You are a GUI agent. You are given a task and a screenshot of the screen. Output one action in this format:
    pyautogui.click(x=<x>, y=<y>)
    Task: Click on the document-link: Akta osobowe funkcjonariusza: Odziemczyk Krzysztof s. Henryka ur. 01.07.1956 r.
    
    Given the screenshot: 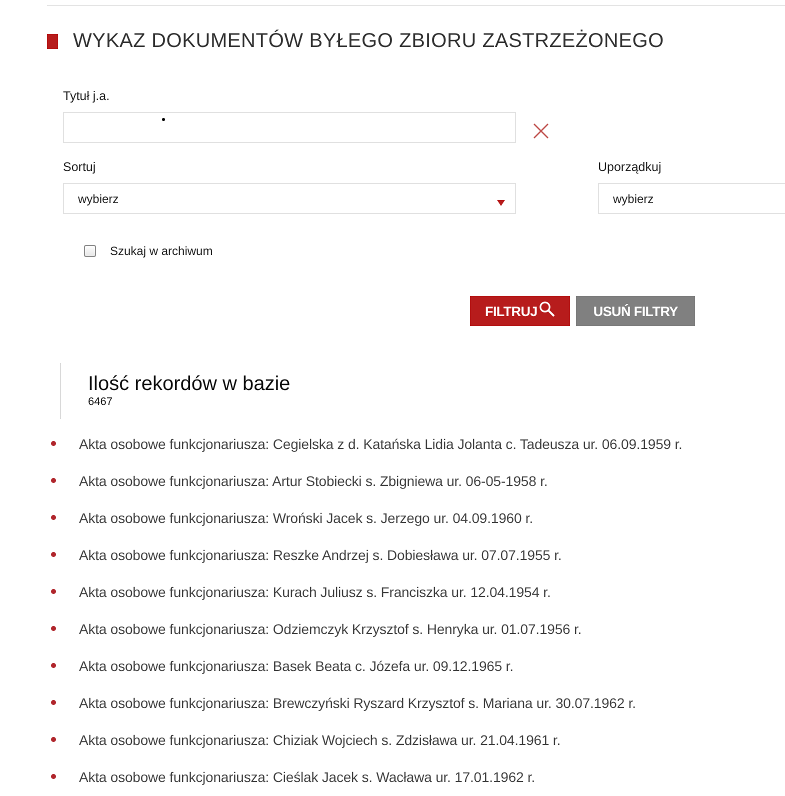 What is the action you would take?
    pyautogui.click(x=330, y=628)
    